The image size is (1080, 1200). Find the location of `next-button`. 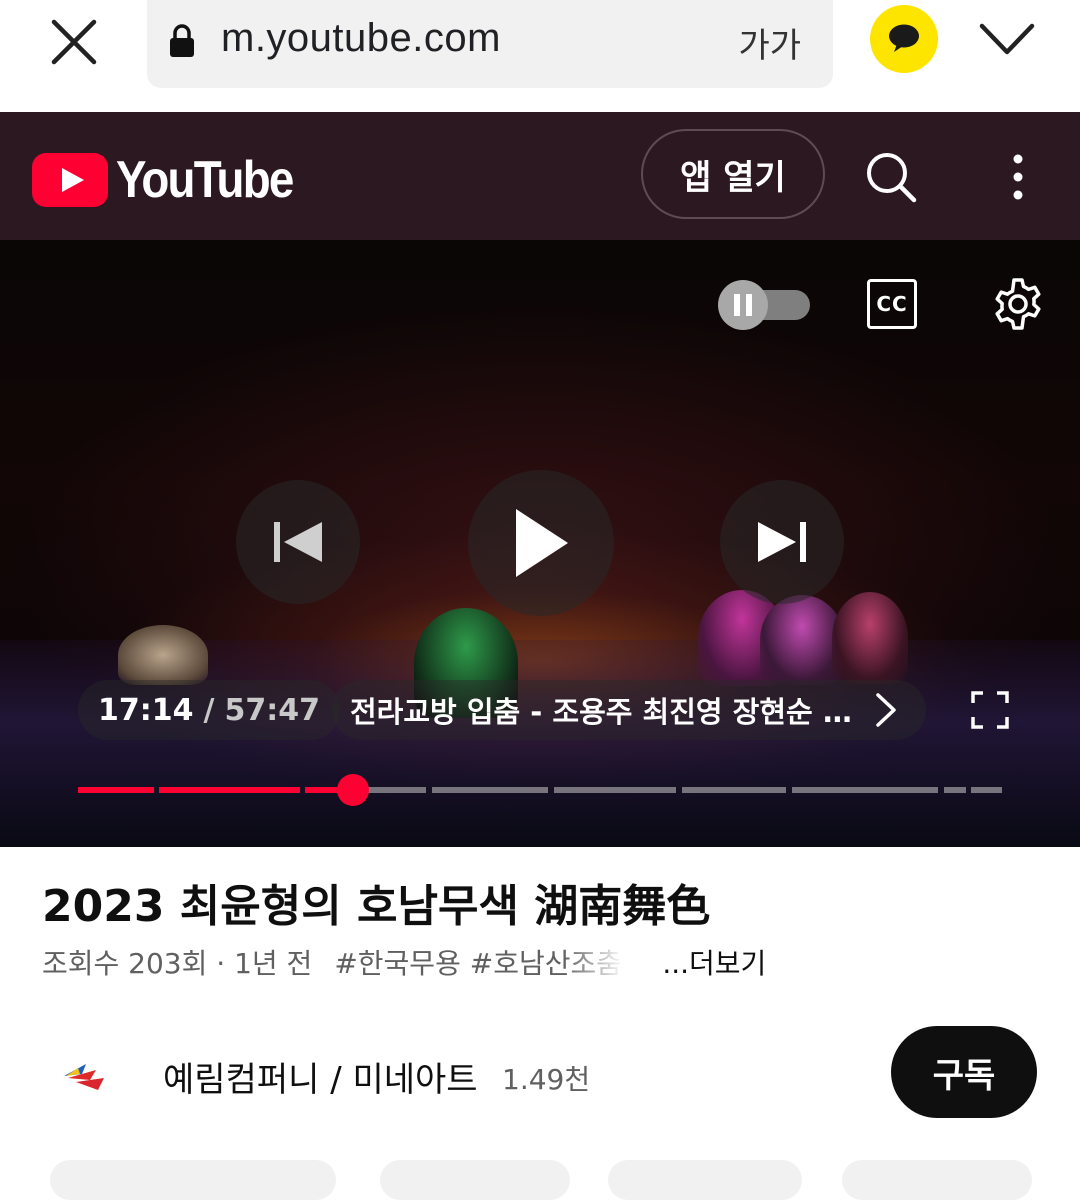

next-button is located at coordinates (782, 542).